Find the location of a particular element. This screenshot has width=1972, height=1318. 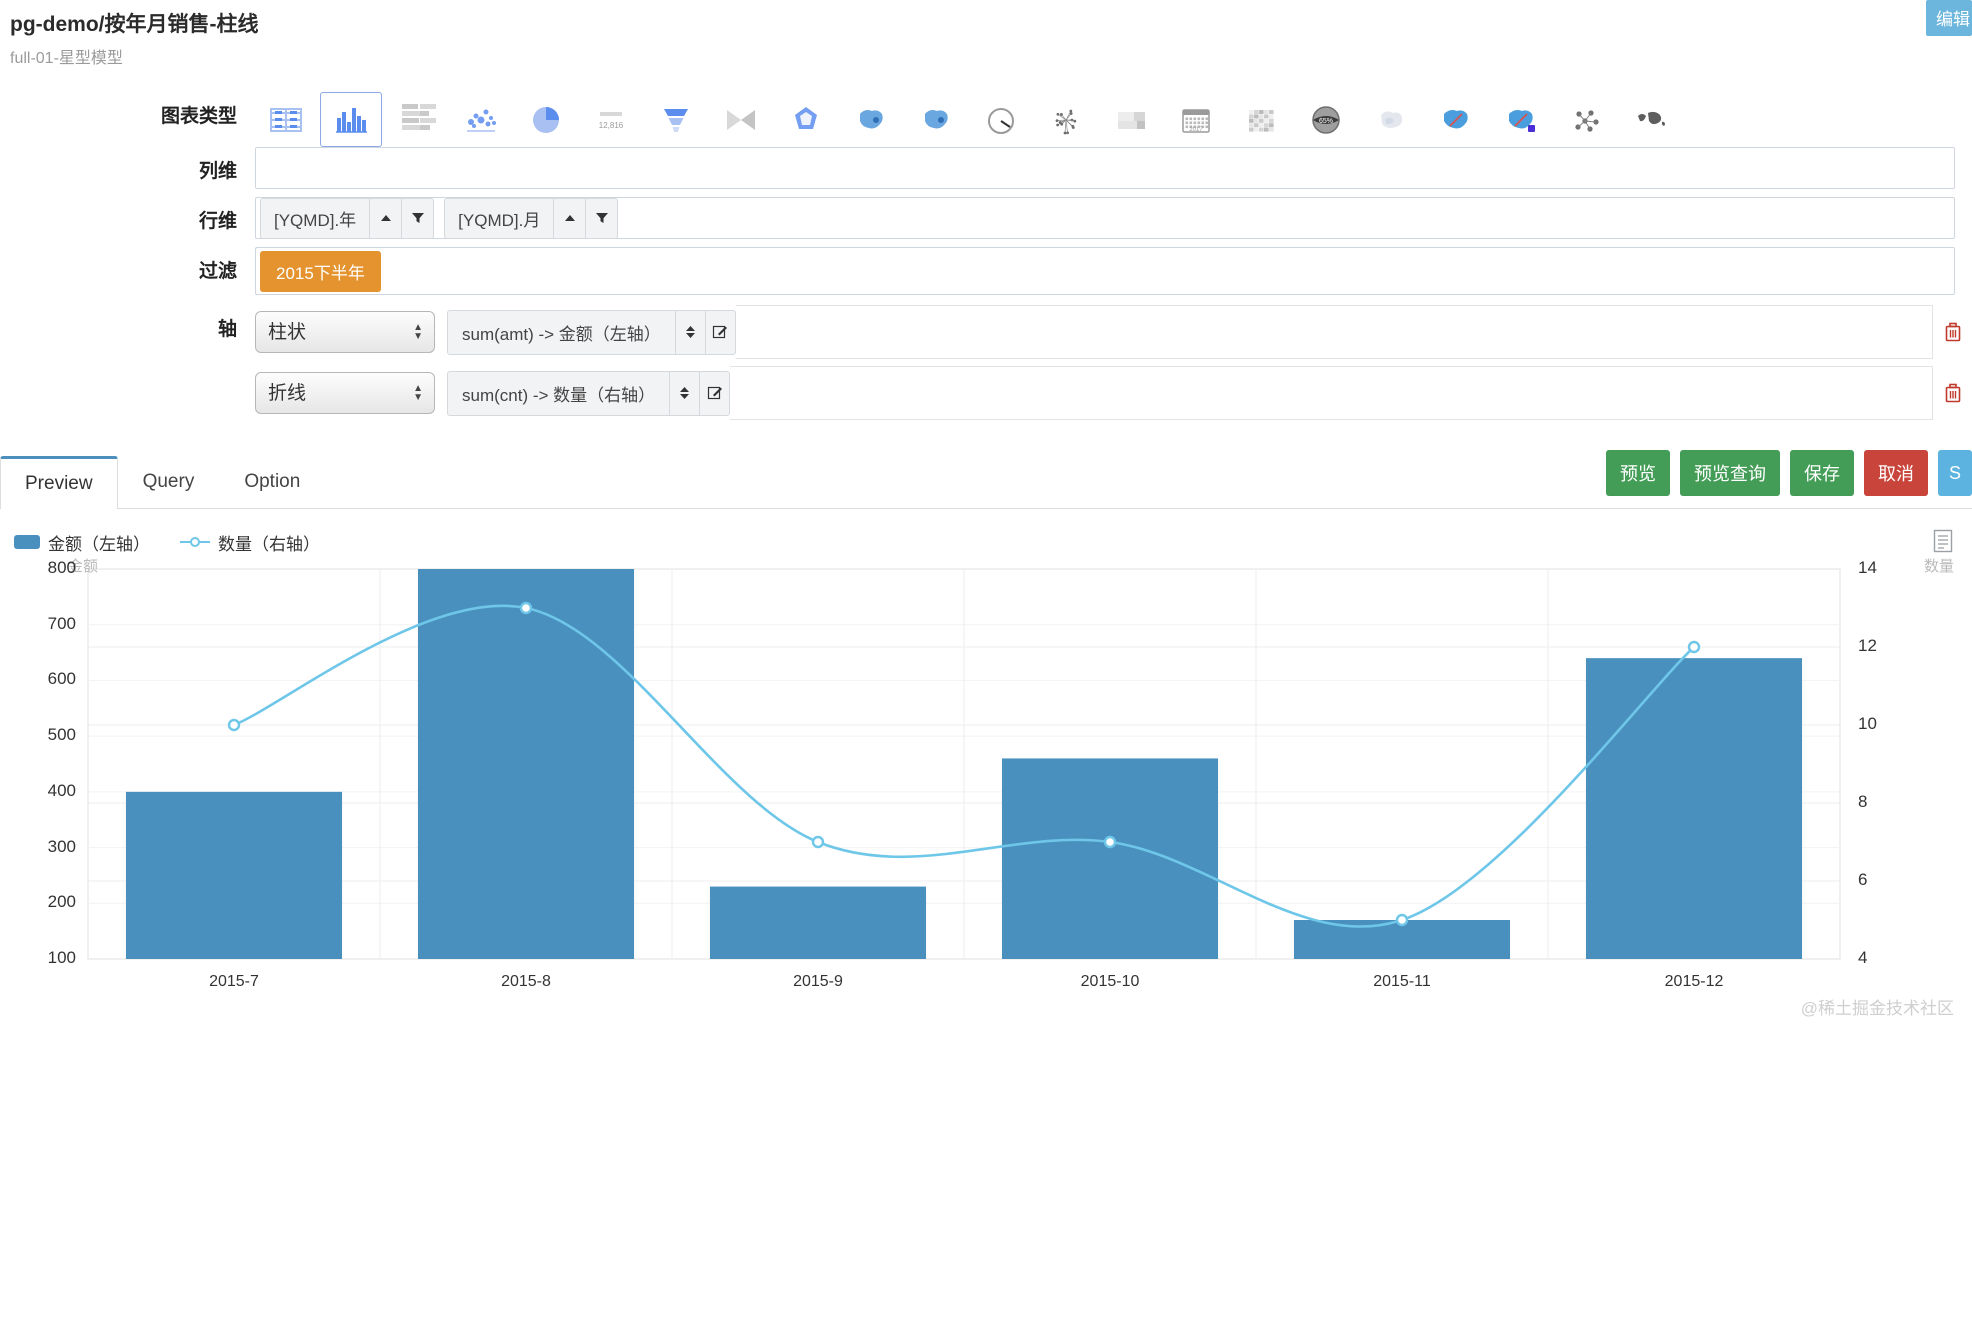

chart-type-pie-chart is located at coordinates (546, 119).